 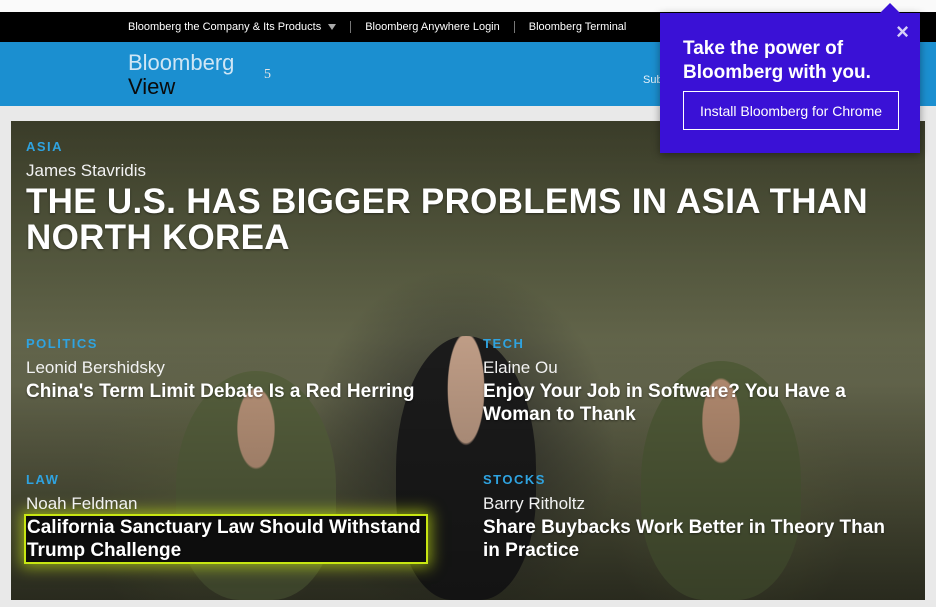 What do you see at coordinates (791, 110) in the screenshot?
I see `install-chrome-button: Install Bloomberg for Chrome` at bounding box center [791, 110].